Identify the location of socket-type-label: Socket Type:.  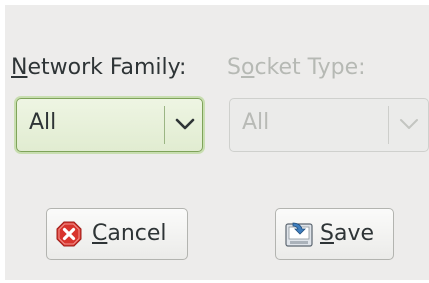
(296, 68).